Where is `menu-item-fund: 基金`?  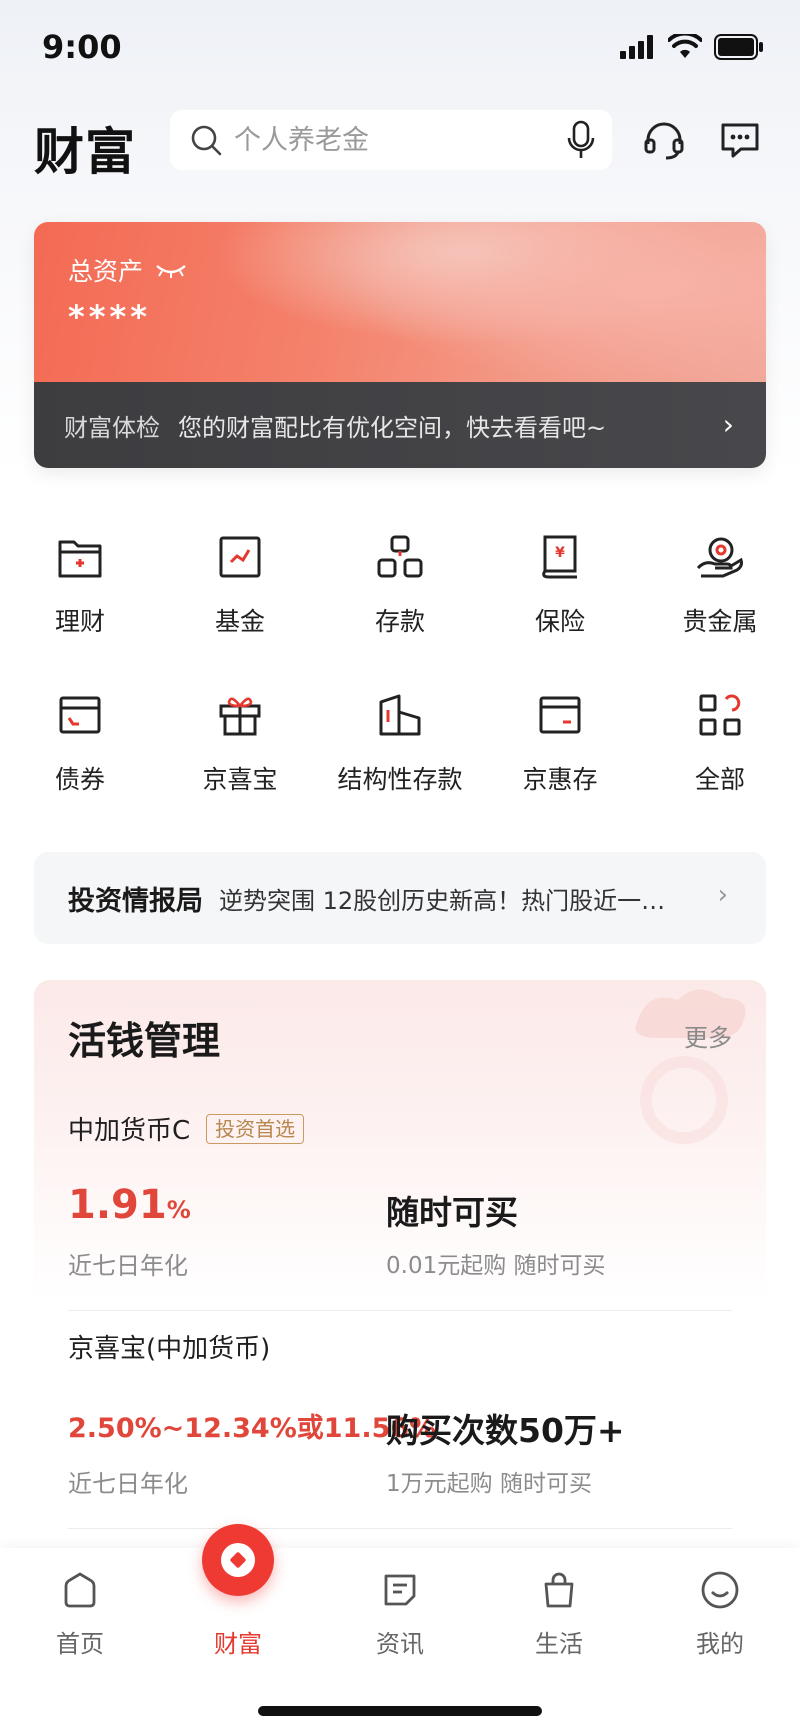
menu-item-fund: 基金 is located at coordinates (240, 599).